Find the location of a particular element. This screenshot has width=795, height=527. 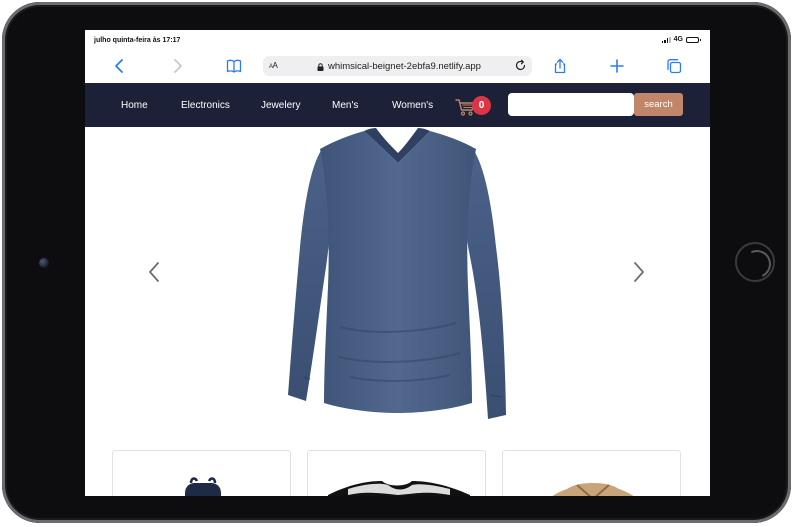

status-indicators: 4G is located at coordinates (681, 39).